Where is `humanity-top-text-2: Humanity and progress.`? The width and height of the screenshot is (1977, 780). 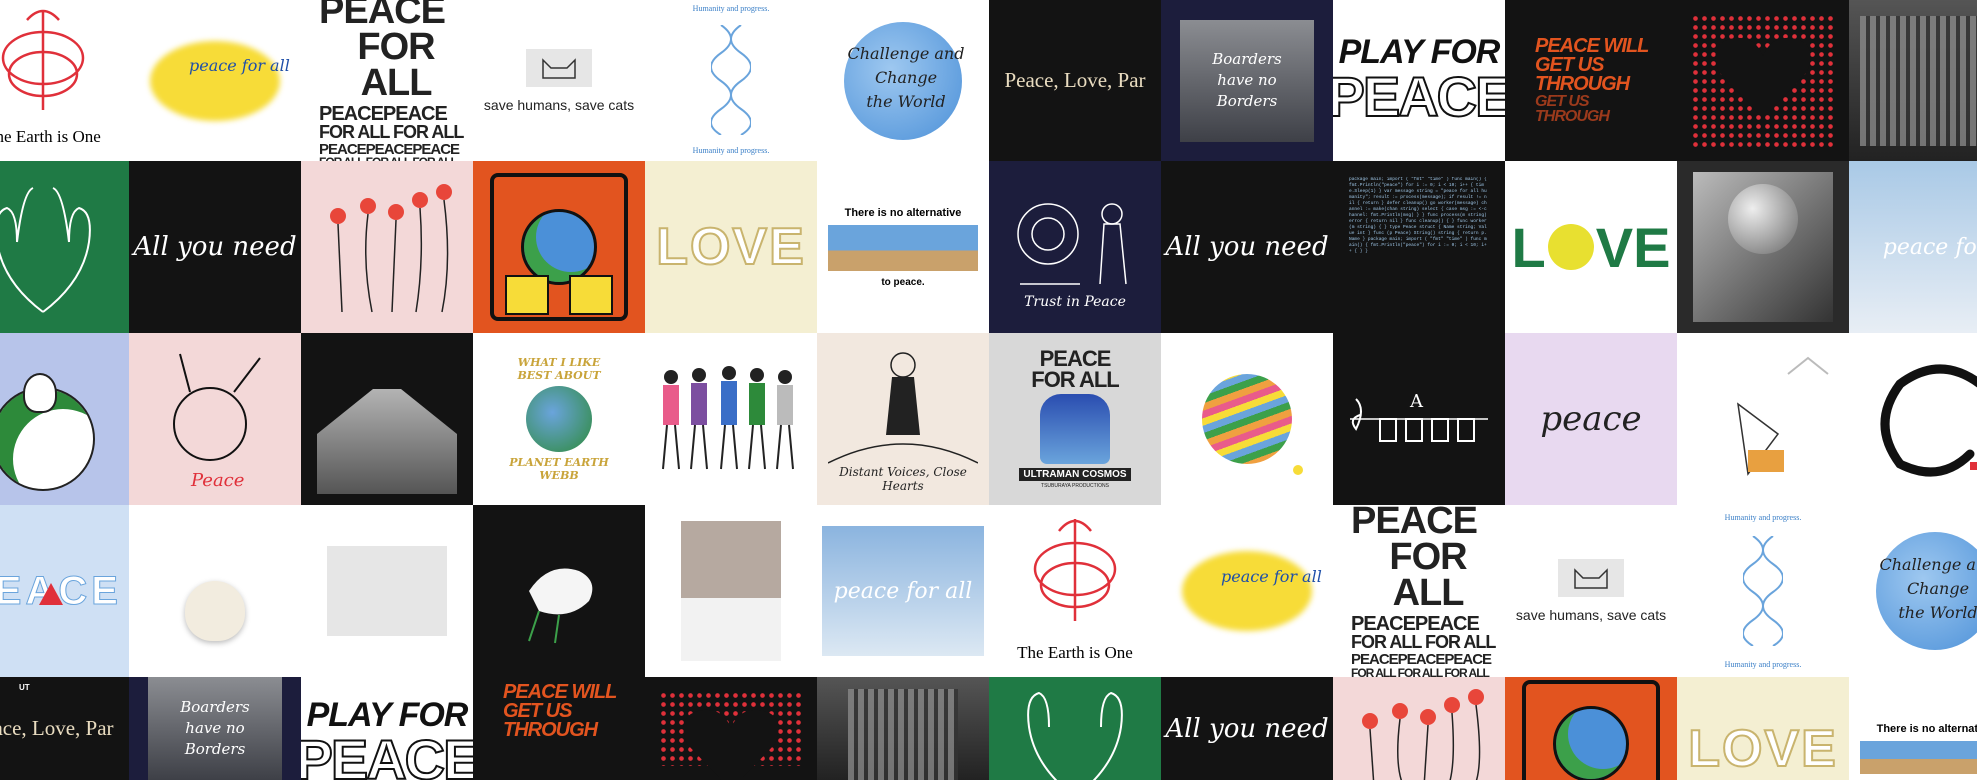
humanity-top-text-2: Humanity and progress. is located at coordinates (1763, 517).